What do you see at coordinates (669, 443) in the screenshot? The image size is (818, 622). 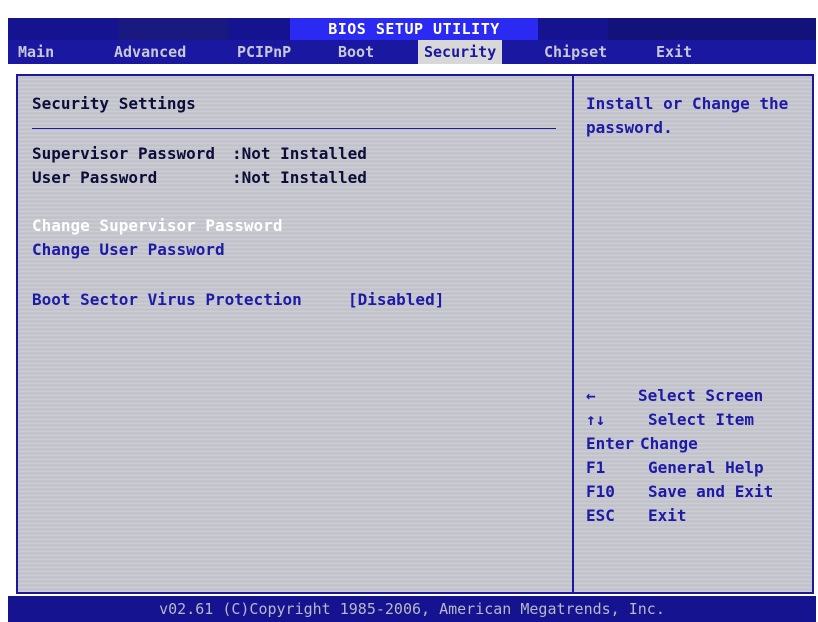 I see `key-change-label: Change` at bounding box center [669, 443].